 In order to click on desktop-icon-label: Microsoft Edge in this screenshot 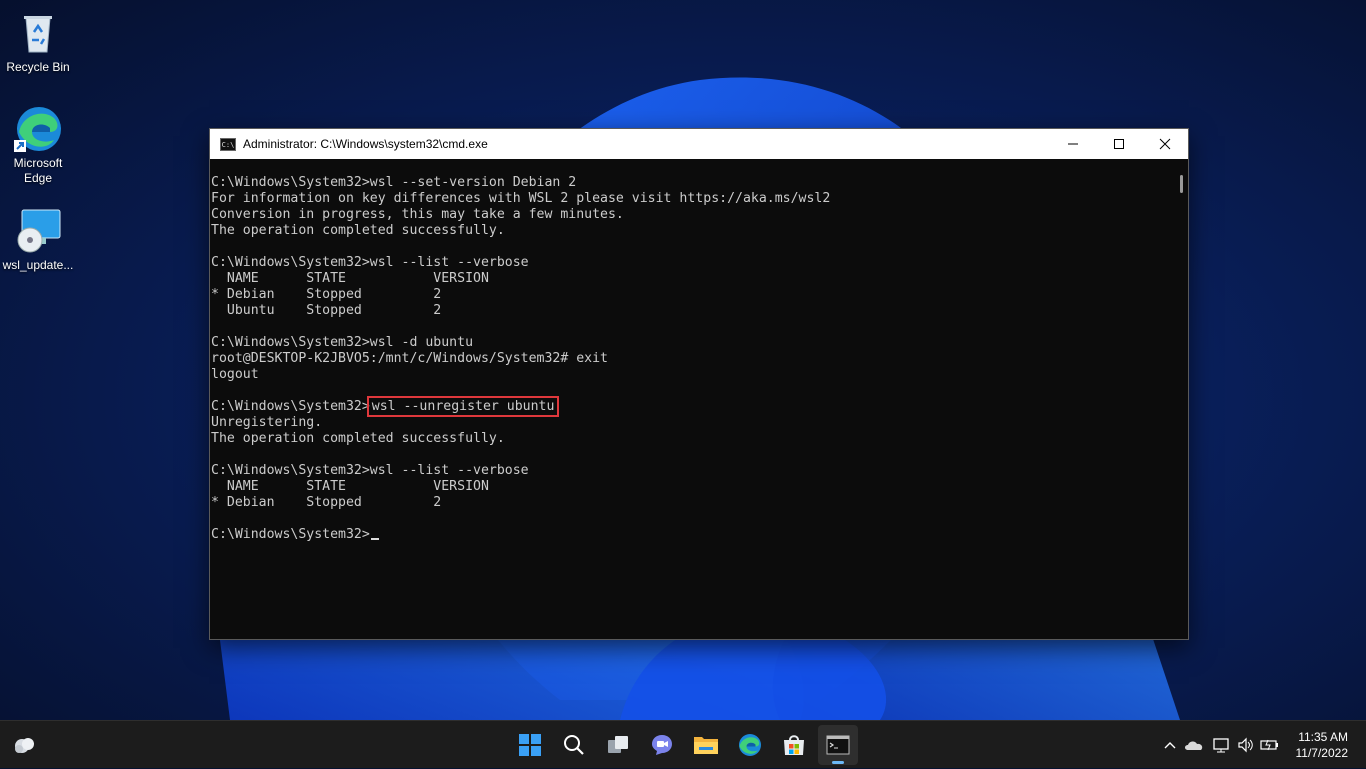, I will do `click(38, 170)`.